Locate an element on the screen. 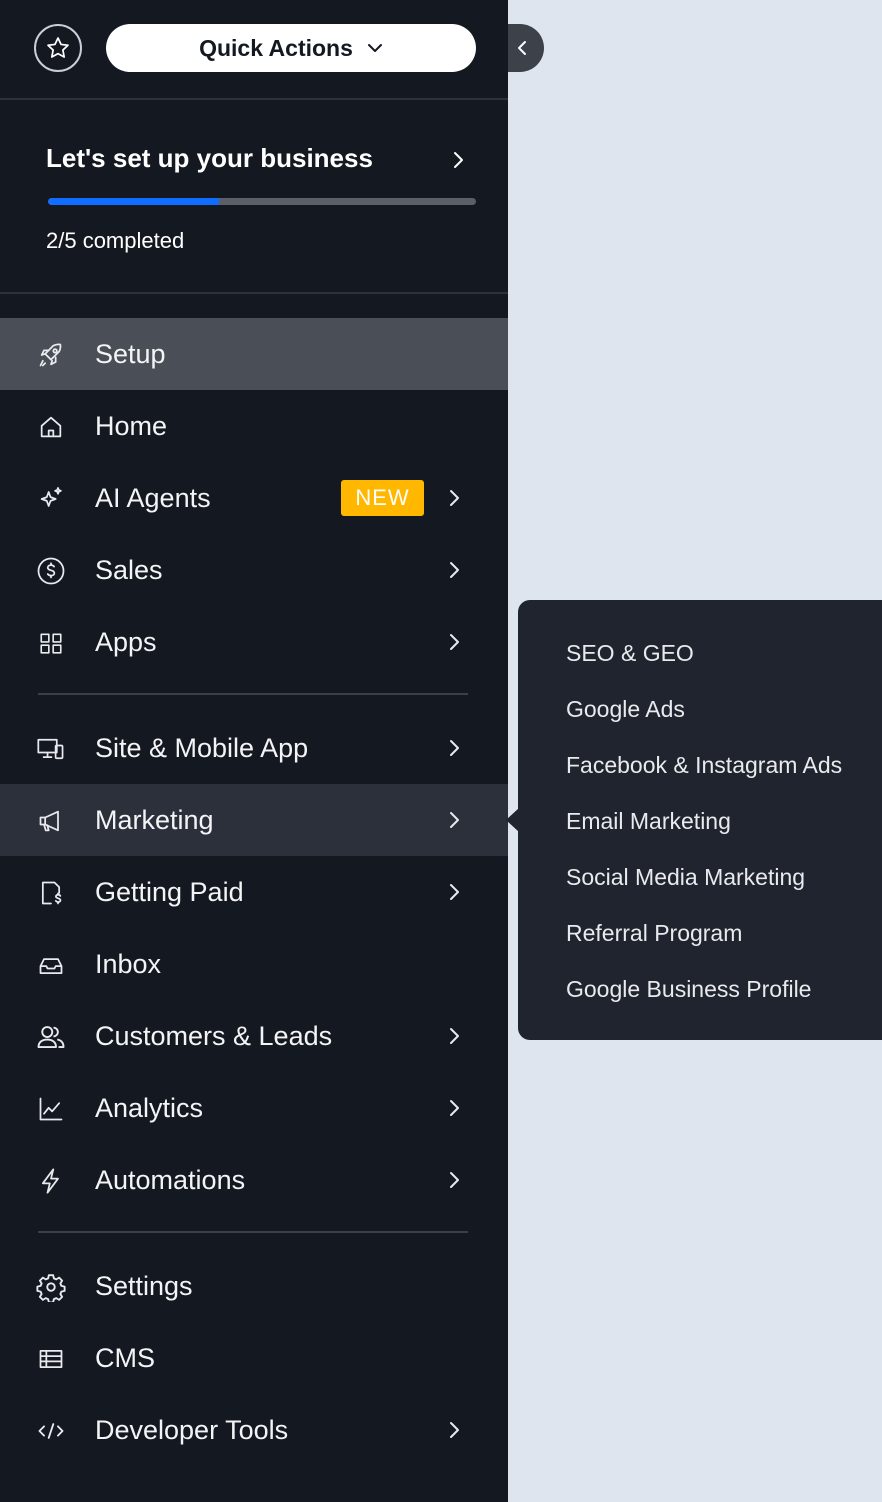 Image resolution: width=882 pixels, height=1502 pixels. favorites-button is located at coordinates (58, 48).